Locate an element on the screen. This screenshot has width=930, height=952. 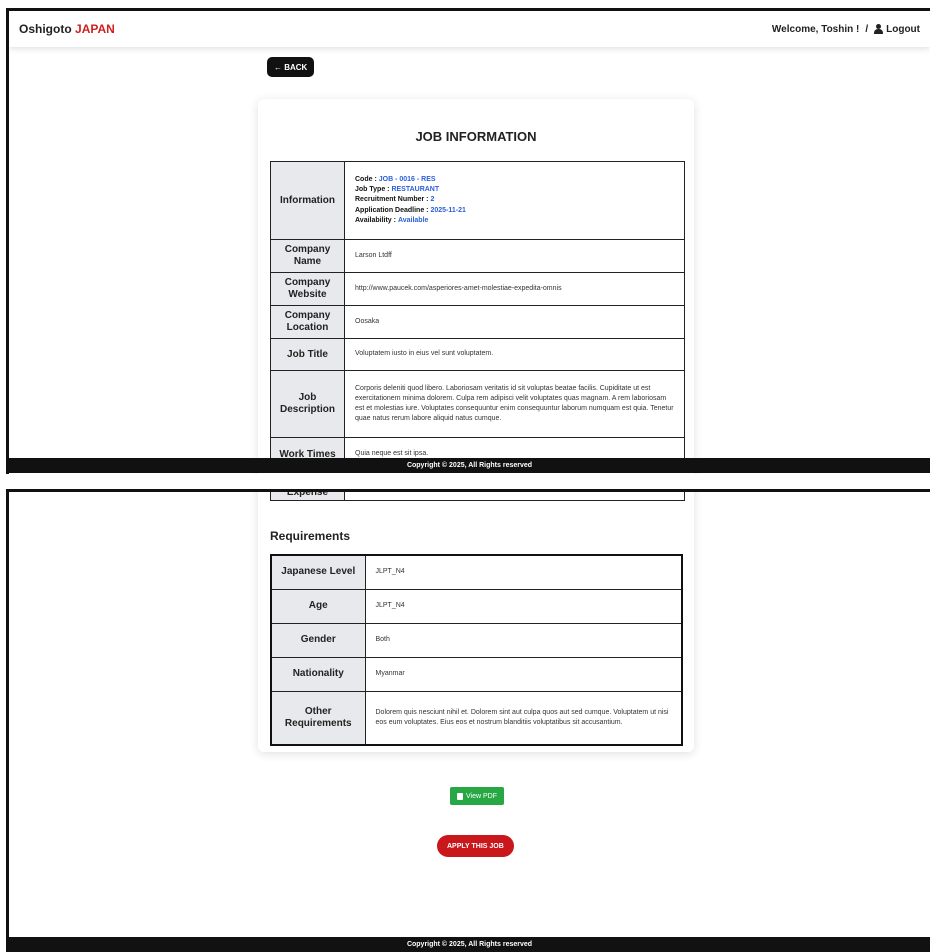
req-value: Myanmar is located at coordinates (523, 674).